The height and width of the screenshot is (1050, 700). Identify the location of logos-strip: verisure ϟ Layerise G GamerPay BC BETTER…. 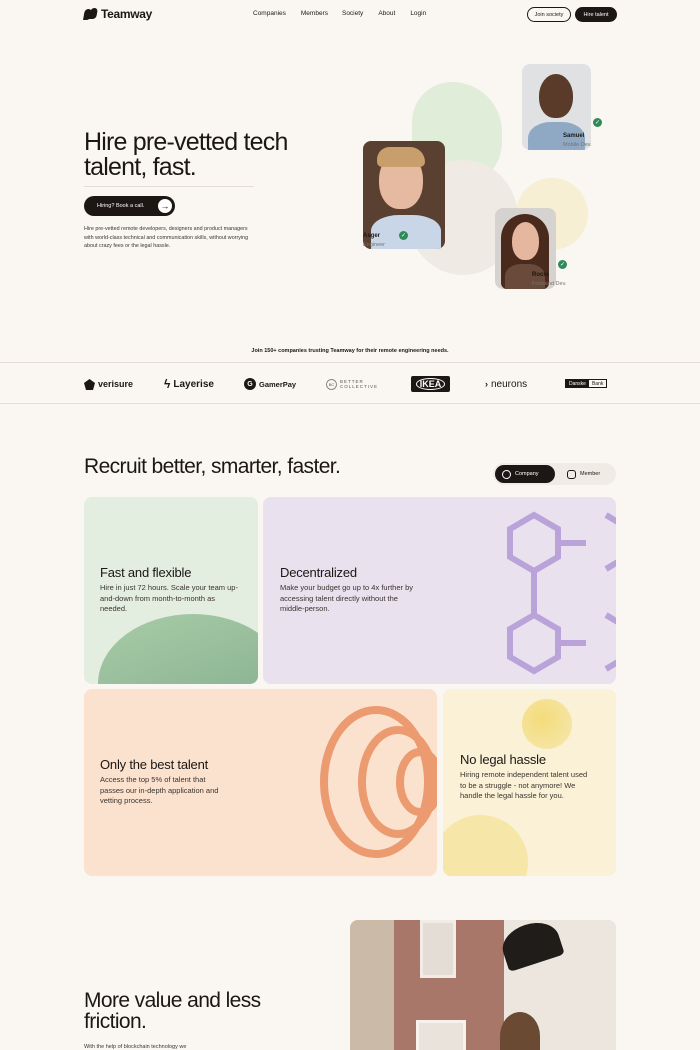
(350, 383).